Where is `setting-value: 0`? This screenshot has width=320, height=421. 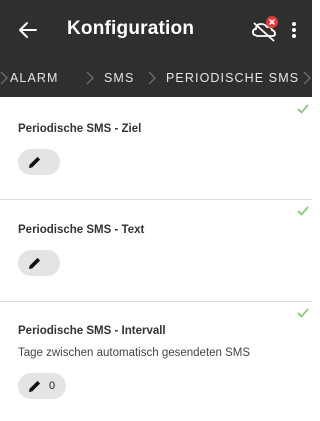
setting-value: 0 is located at coordinates (52, 386).